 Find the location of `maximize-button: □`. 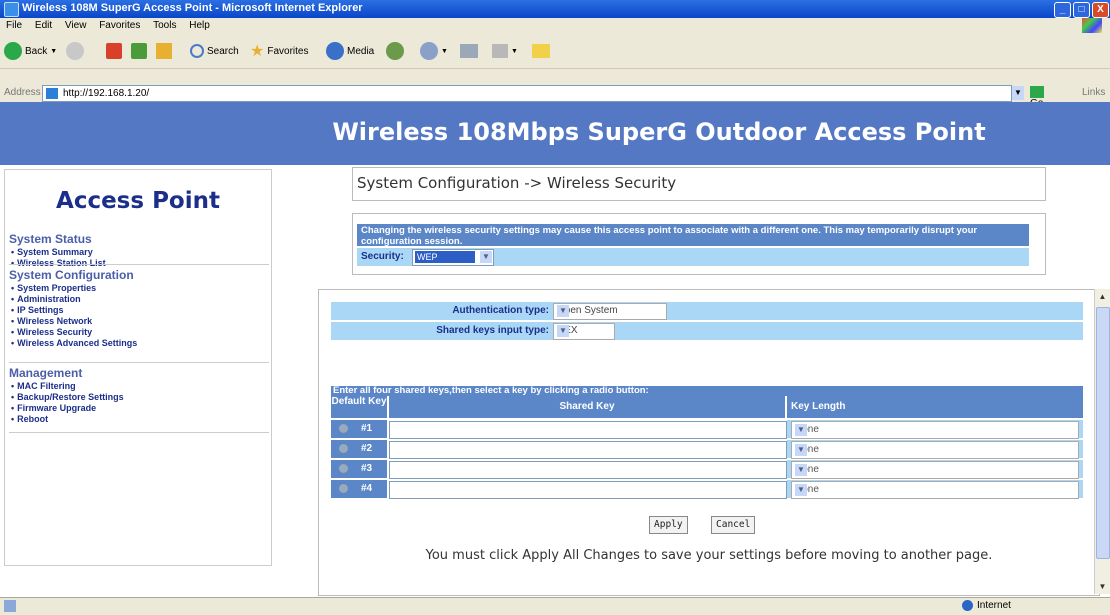

maximize-button: □ is located at coordinates (1081, 10).